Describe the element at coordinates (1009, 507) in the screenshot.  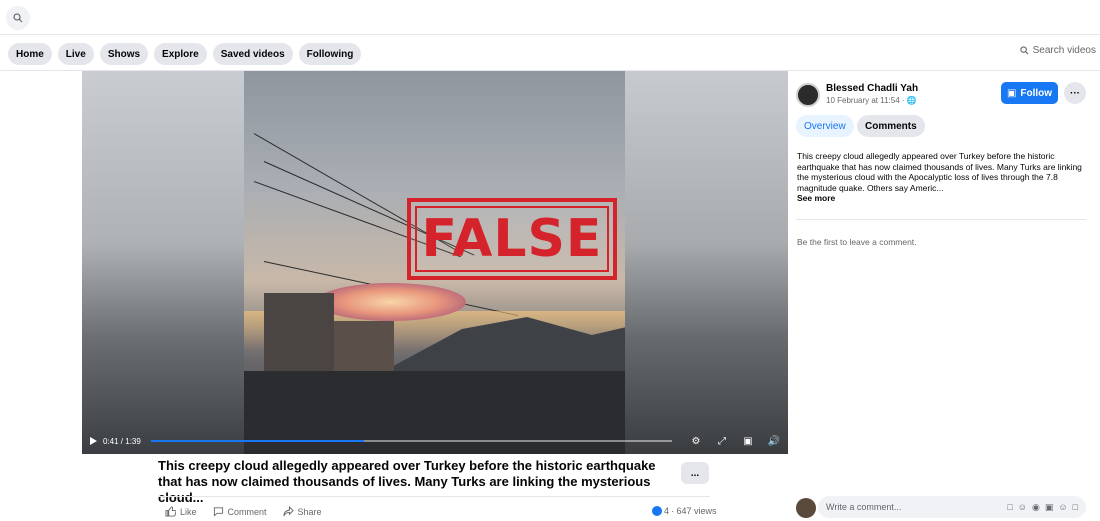
I see `sticker-icon: □` at that location.